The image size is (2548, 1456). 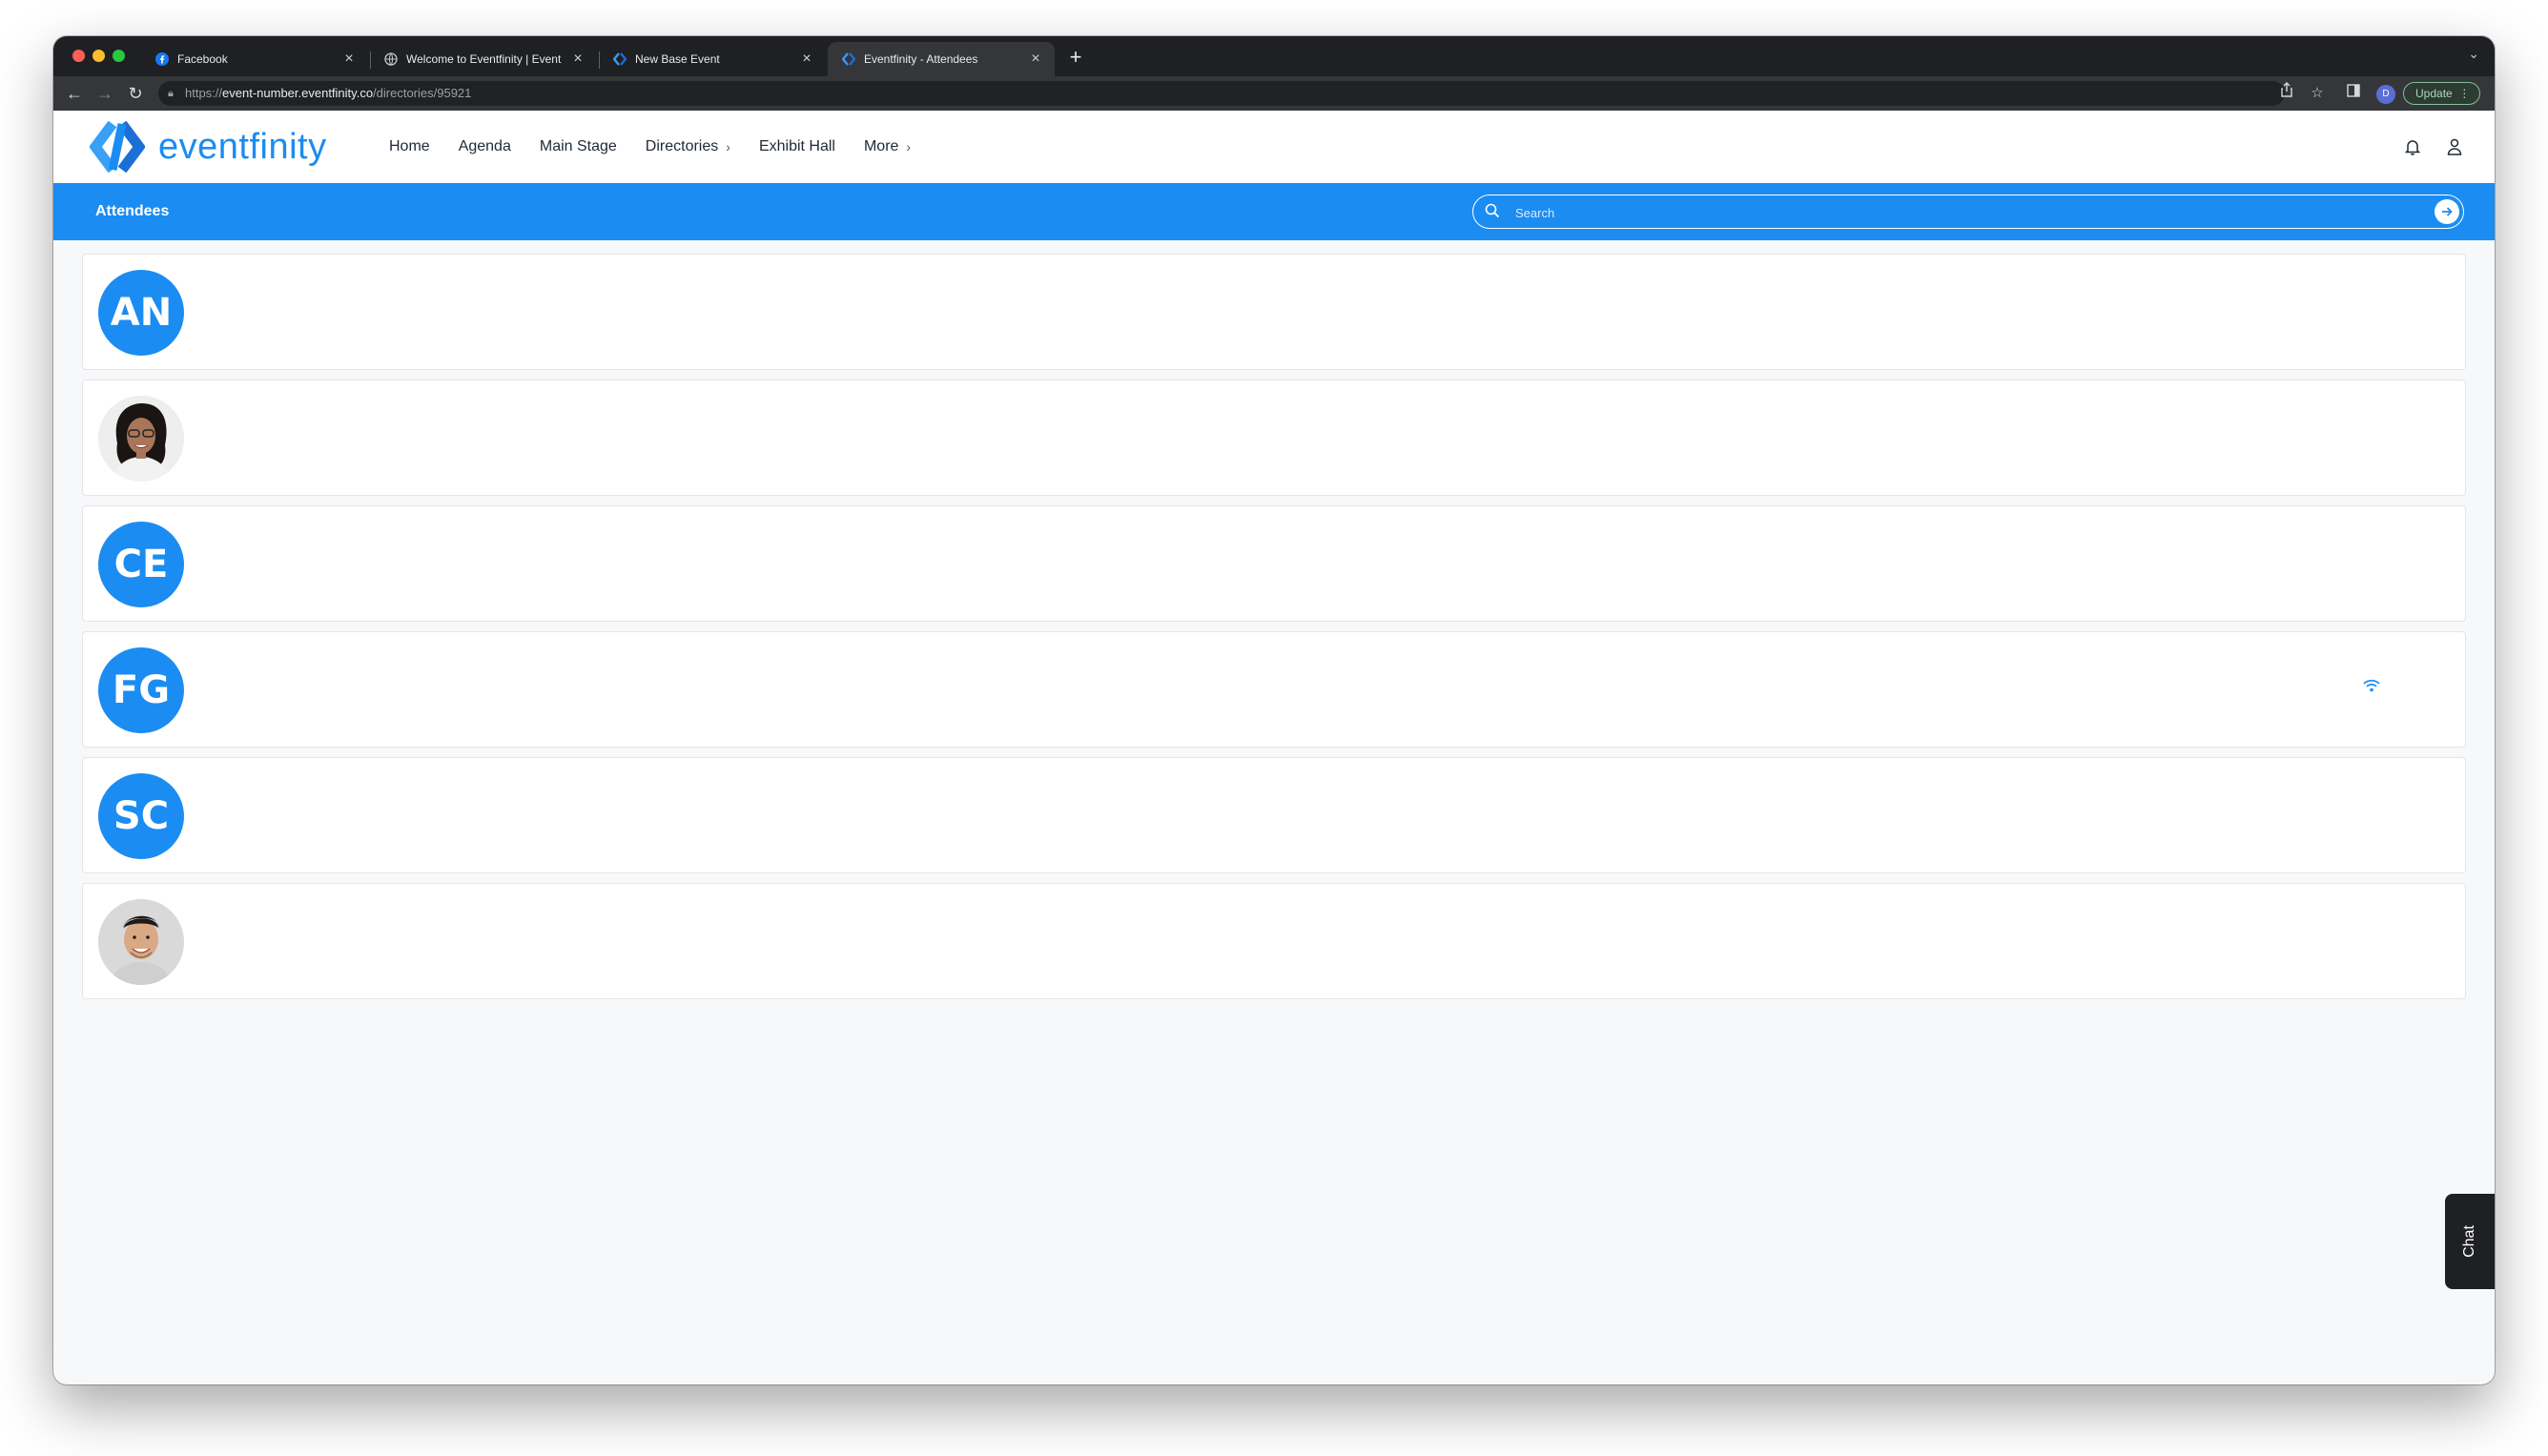 I want to click on nav-item-agenda: Agenda, so click(x=485, y=146).